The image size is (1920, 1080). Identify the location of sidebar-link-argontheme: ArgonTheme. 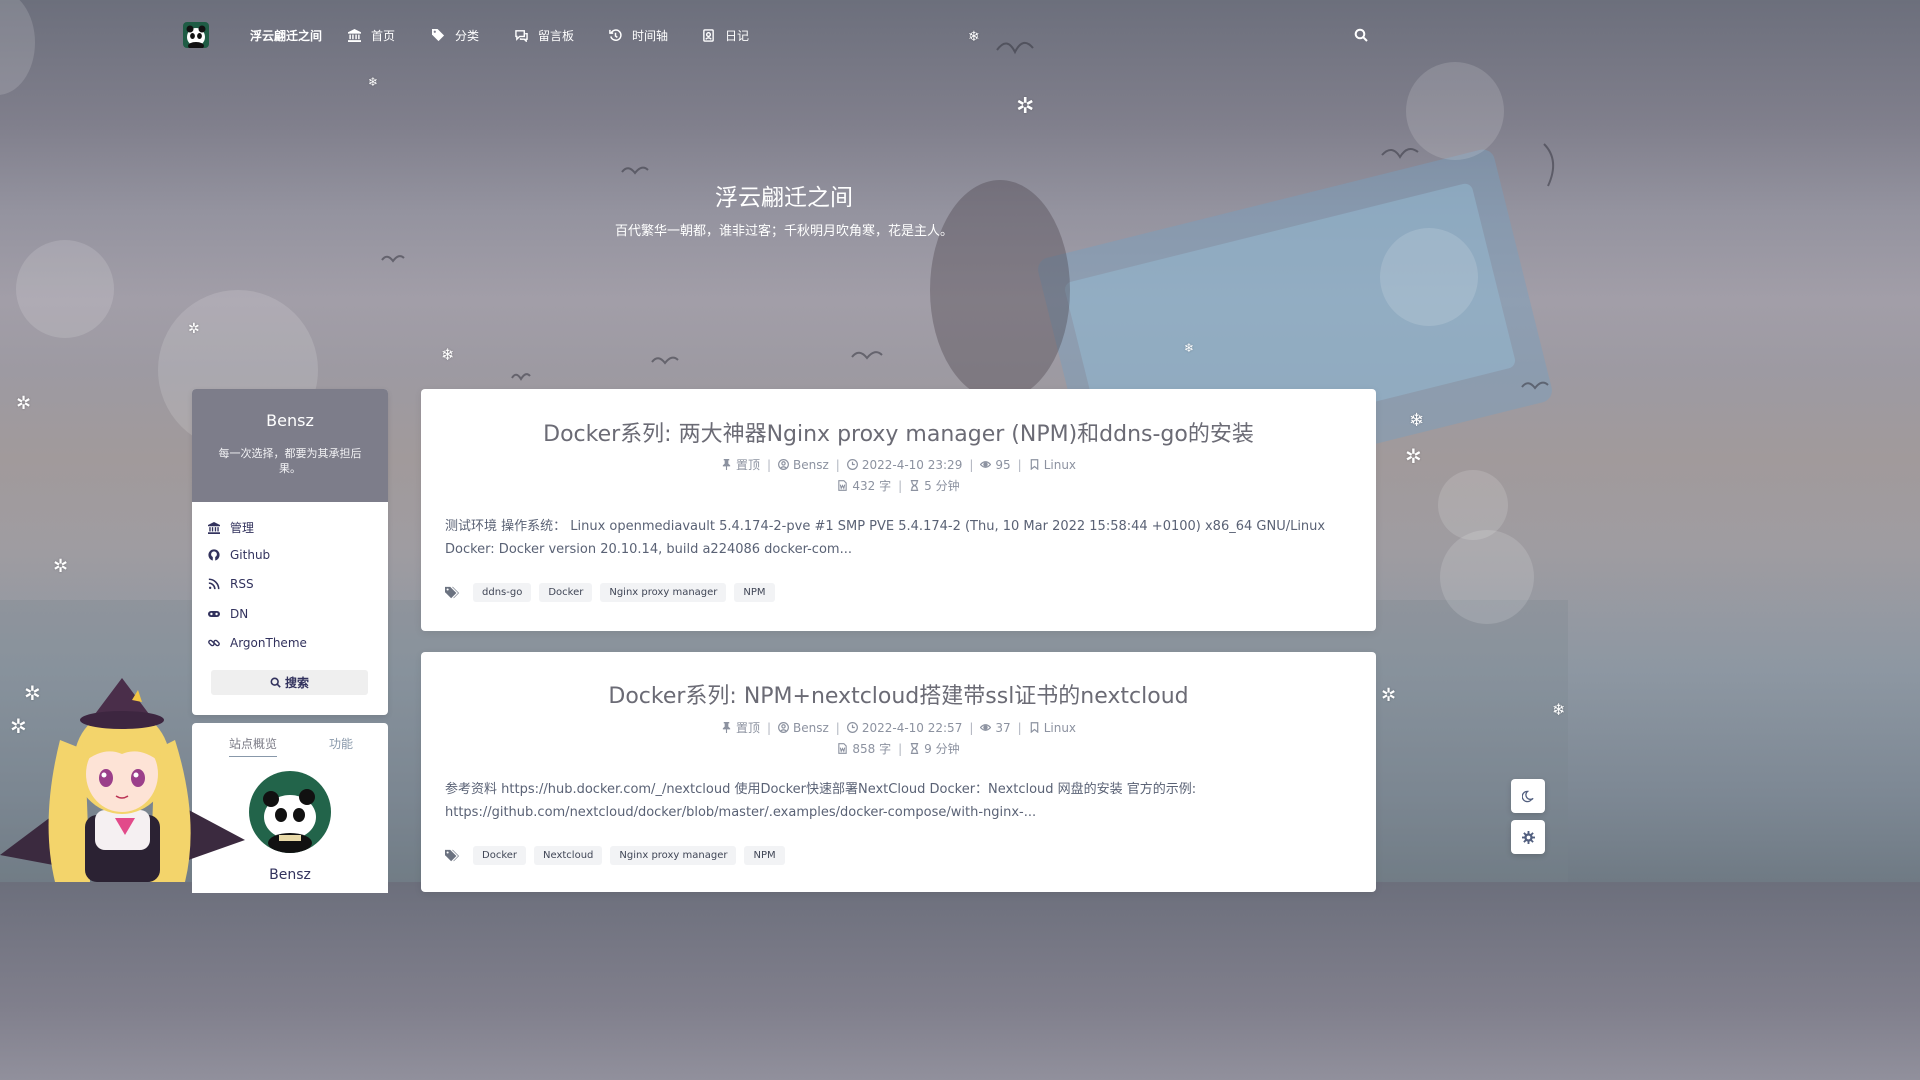
(257, 643).